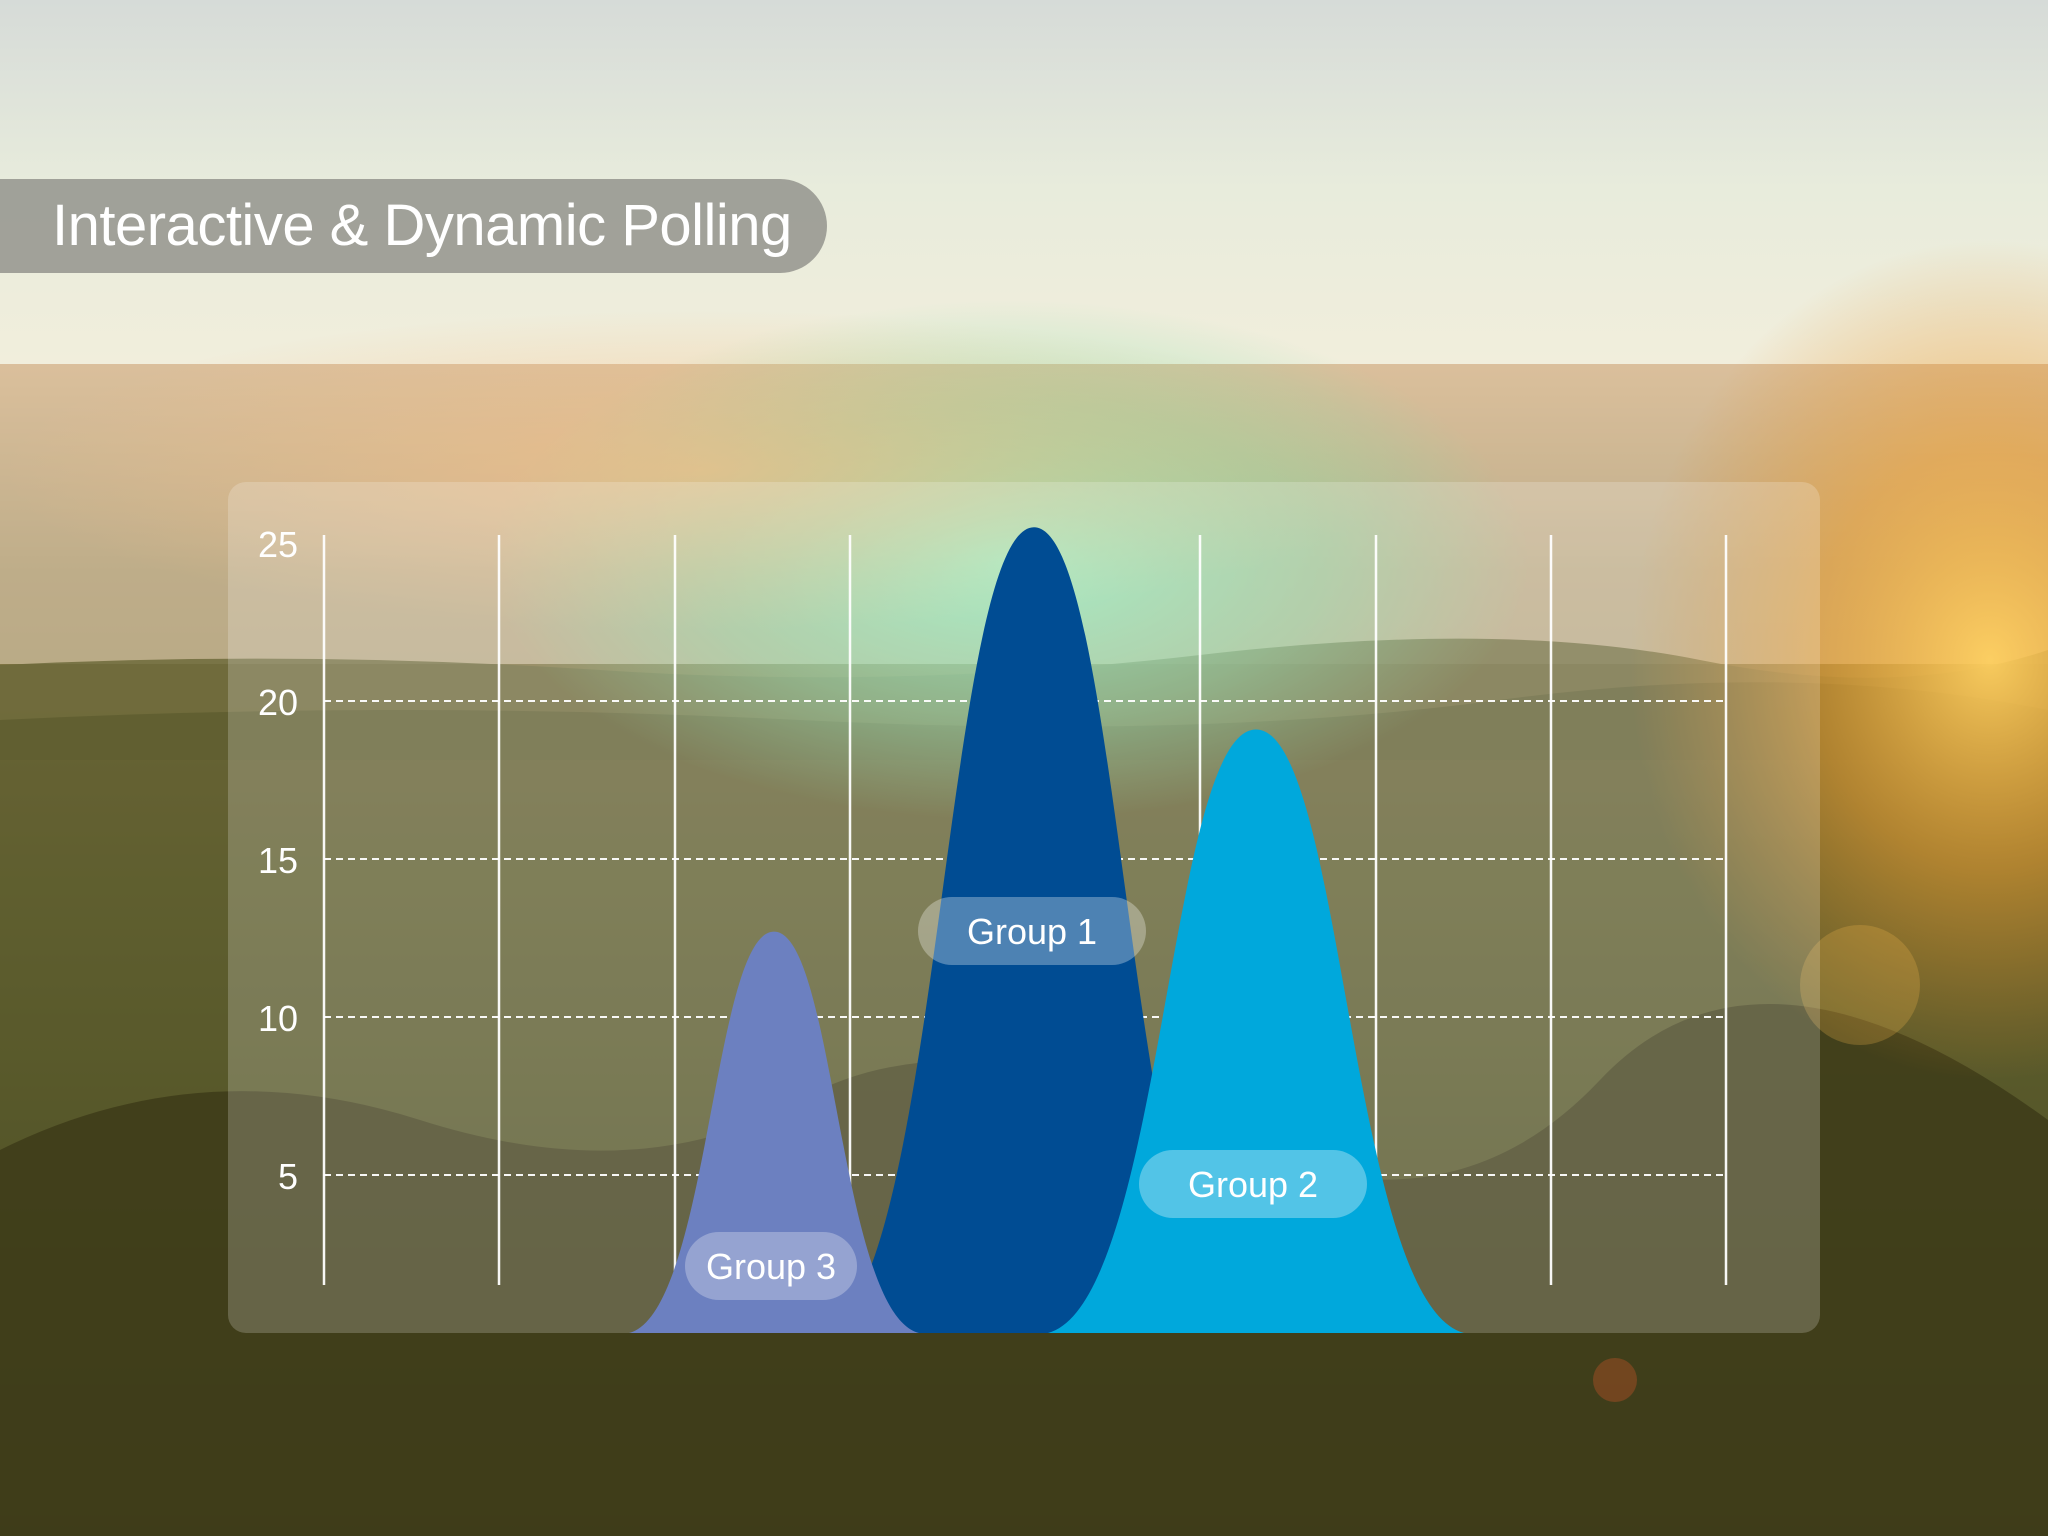  Describe the element at coordinates (278, 1018) in the screenshot. I see `y-tick-label-10: 10` at that location.